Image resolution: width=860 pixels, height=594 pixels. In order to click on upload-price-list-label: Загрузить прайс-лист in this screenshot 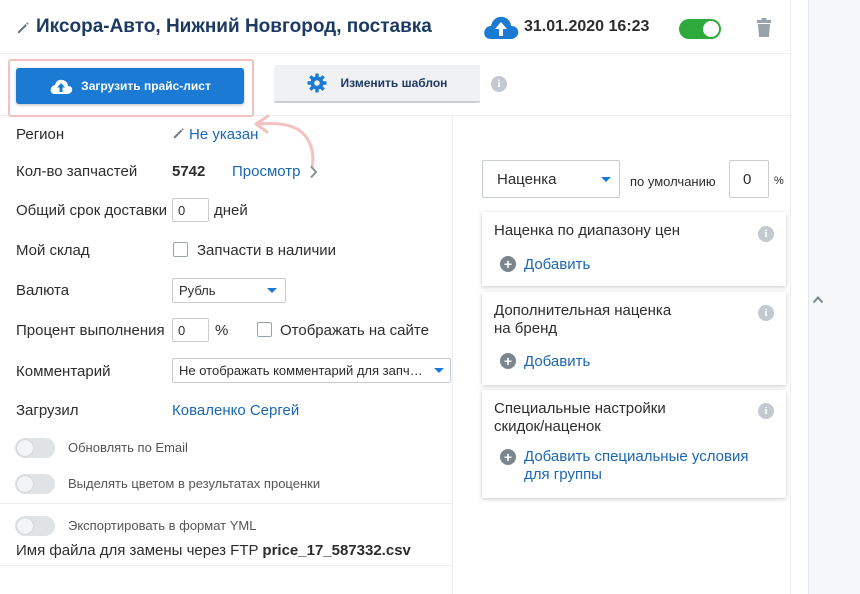, I will do `click(146, 86)`.